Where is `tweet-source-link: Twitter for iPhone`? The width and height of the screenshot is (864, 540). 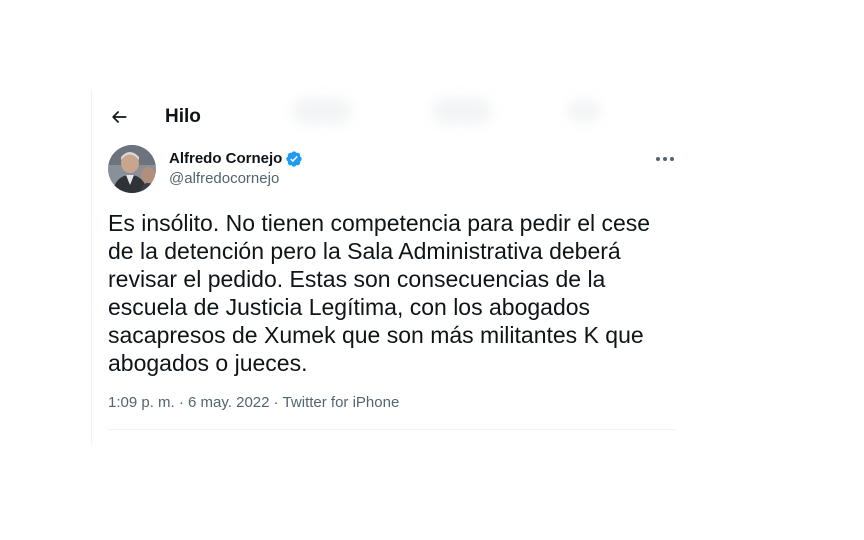
tweet-source-link: Twitter for iPhone is located at coordinates (341, 402).